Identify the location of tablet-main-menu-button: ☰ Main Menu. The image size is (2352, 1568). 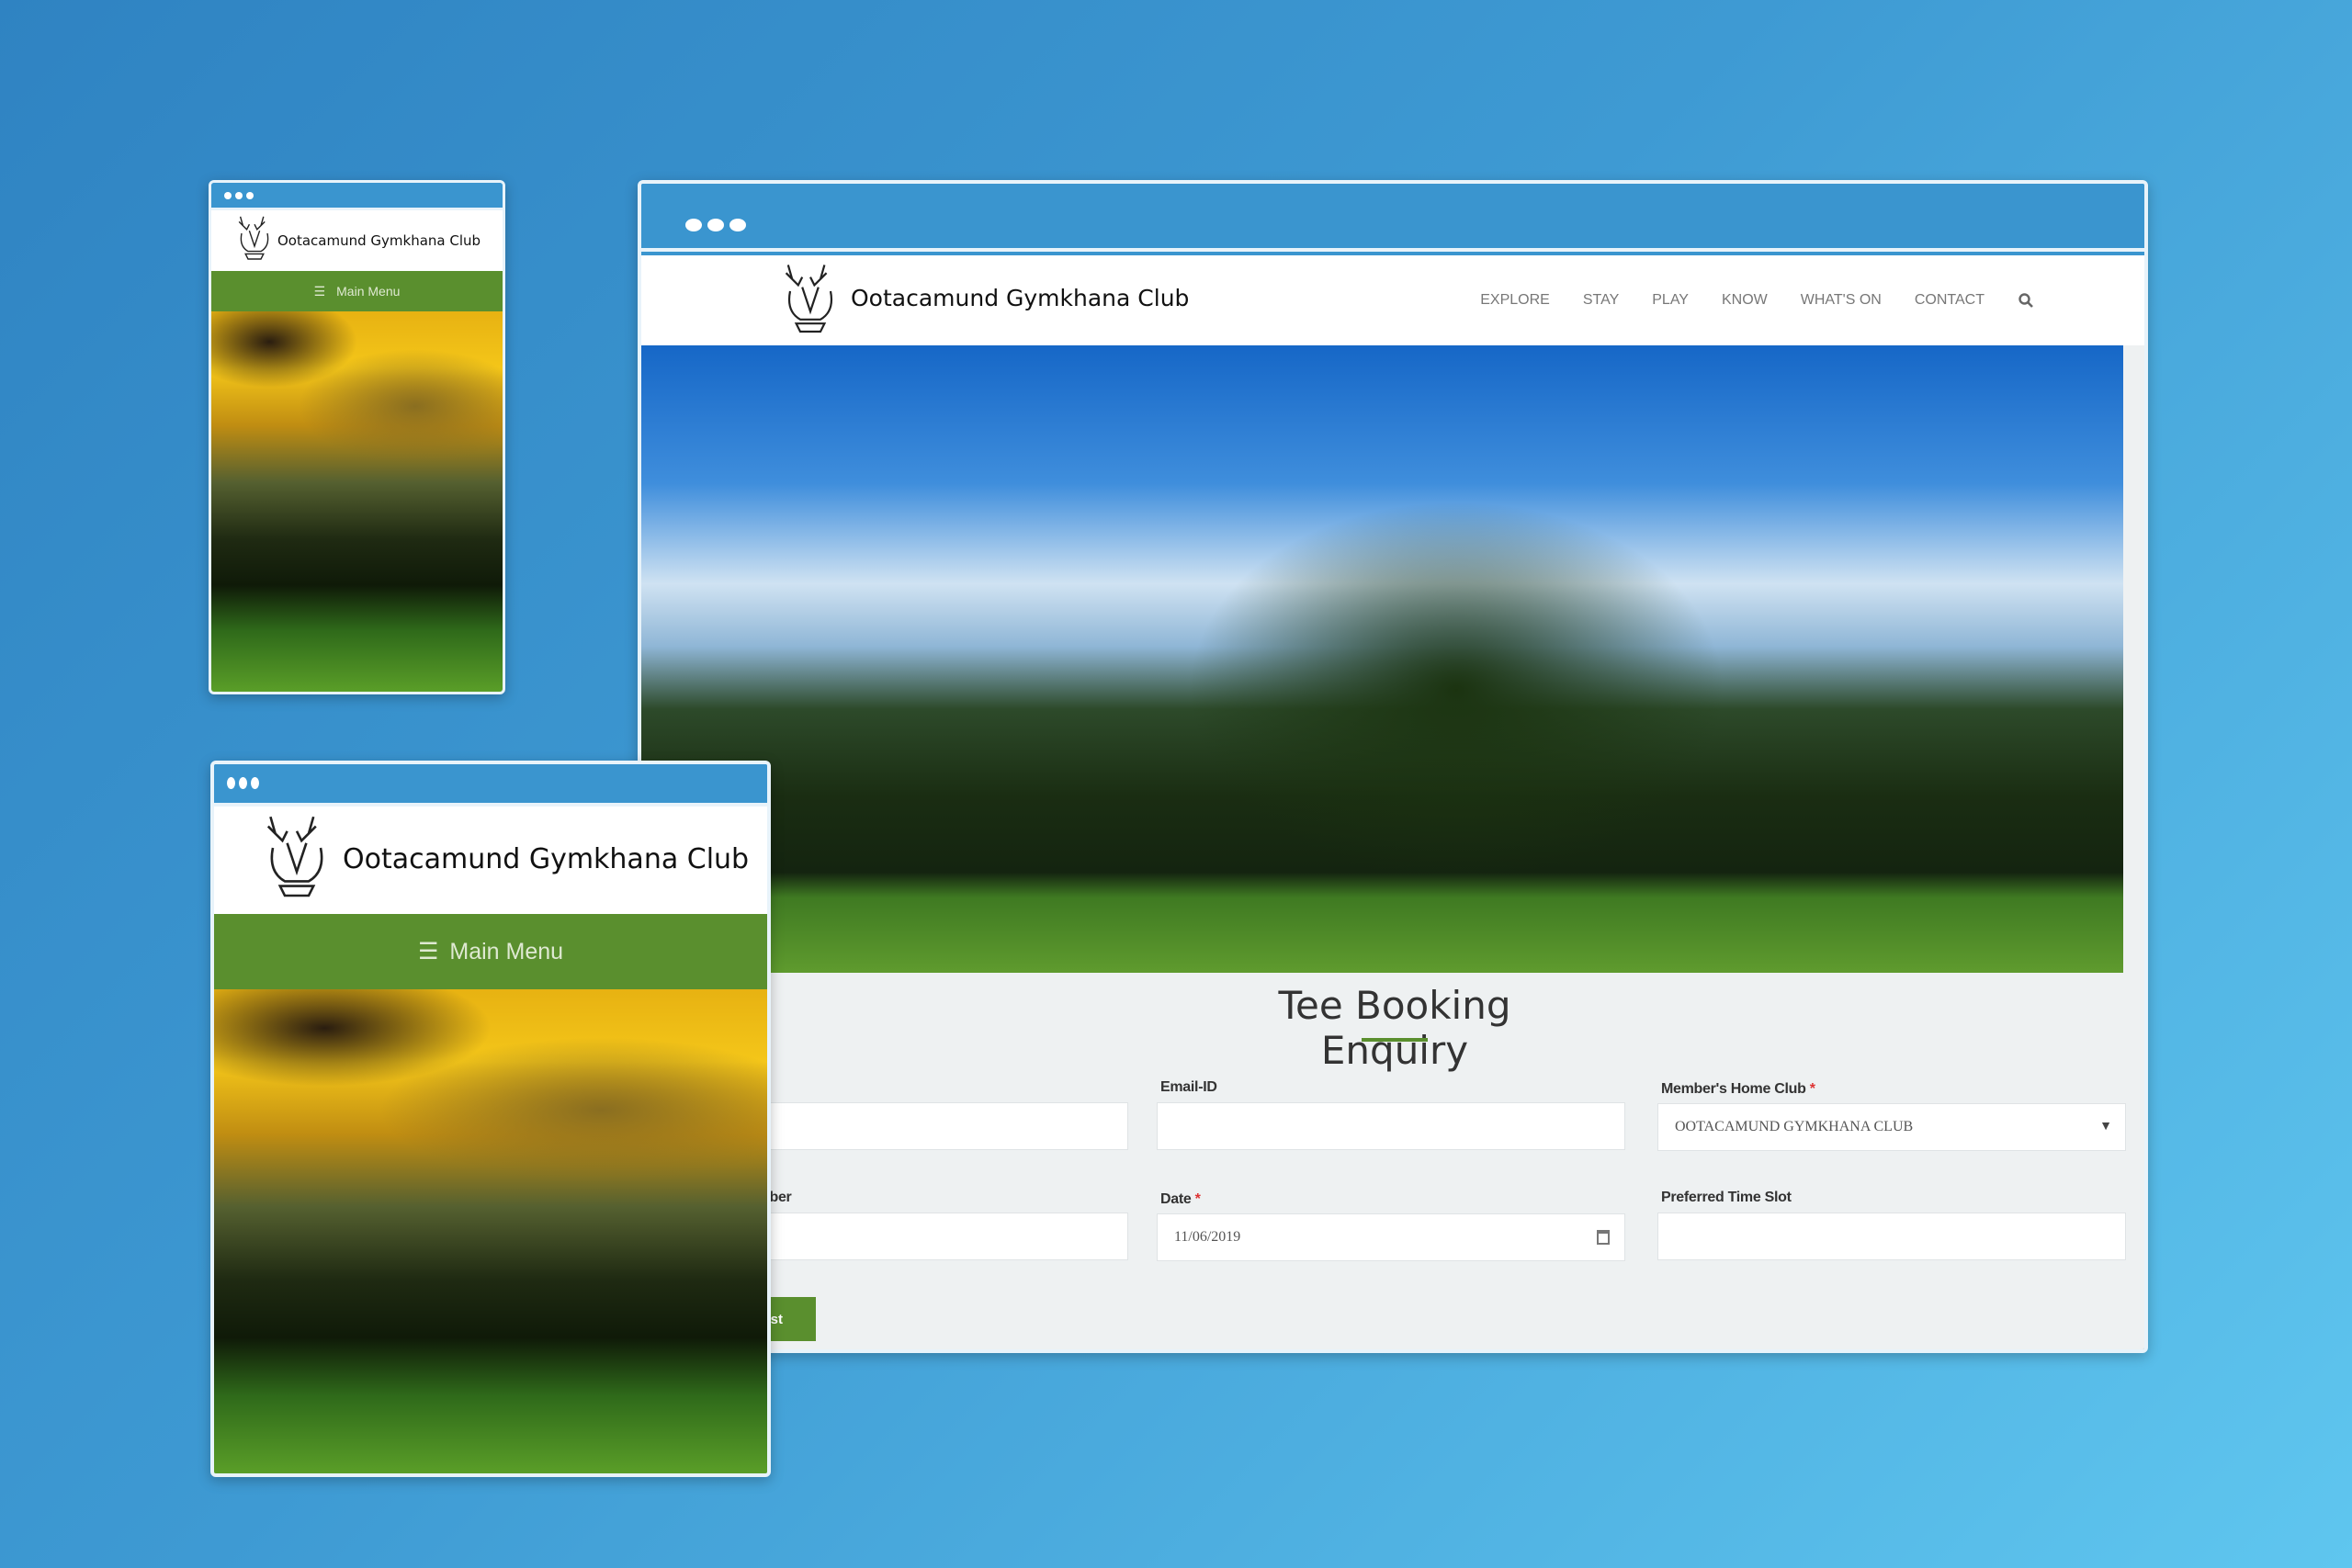
(490, 951).